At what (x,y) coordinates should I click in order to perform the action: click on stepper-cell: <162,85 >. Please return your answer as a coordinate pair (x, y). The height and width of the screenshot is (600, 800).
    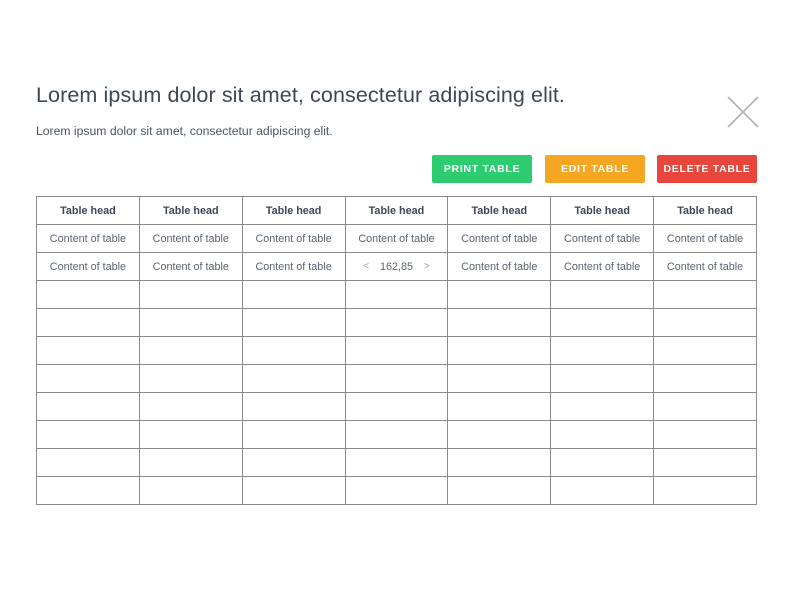
    Looking at the image, I should click on (396, 266).